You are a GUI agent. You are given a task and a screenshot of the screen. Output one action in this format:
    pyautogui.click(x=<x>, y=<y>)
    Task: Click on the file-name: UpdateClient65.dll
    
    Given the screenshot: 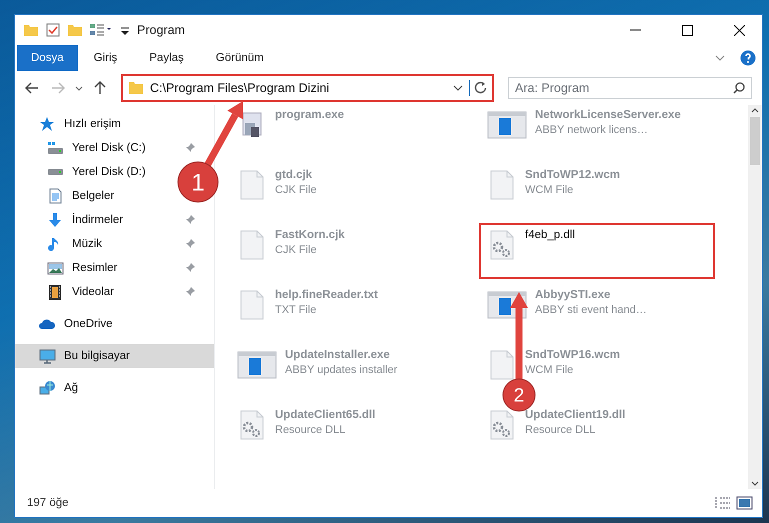 What is the action you would take?
    pyautogui.click(x=325, y=415)
    